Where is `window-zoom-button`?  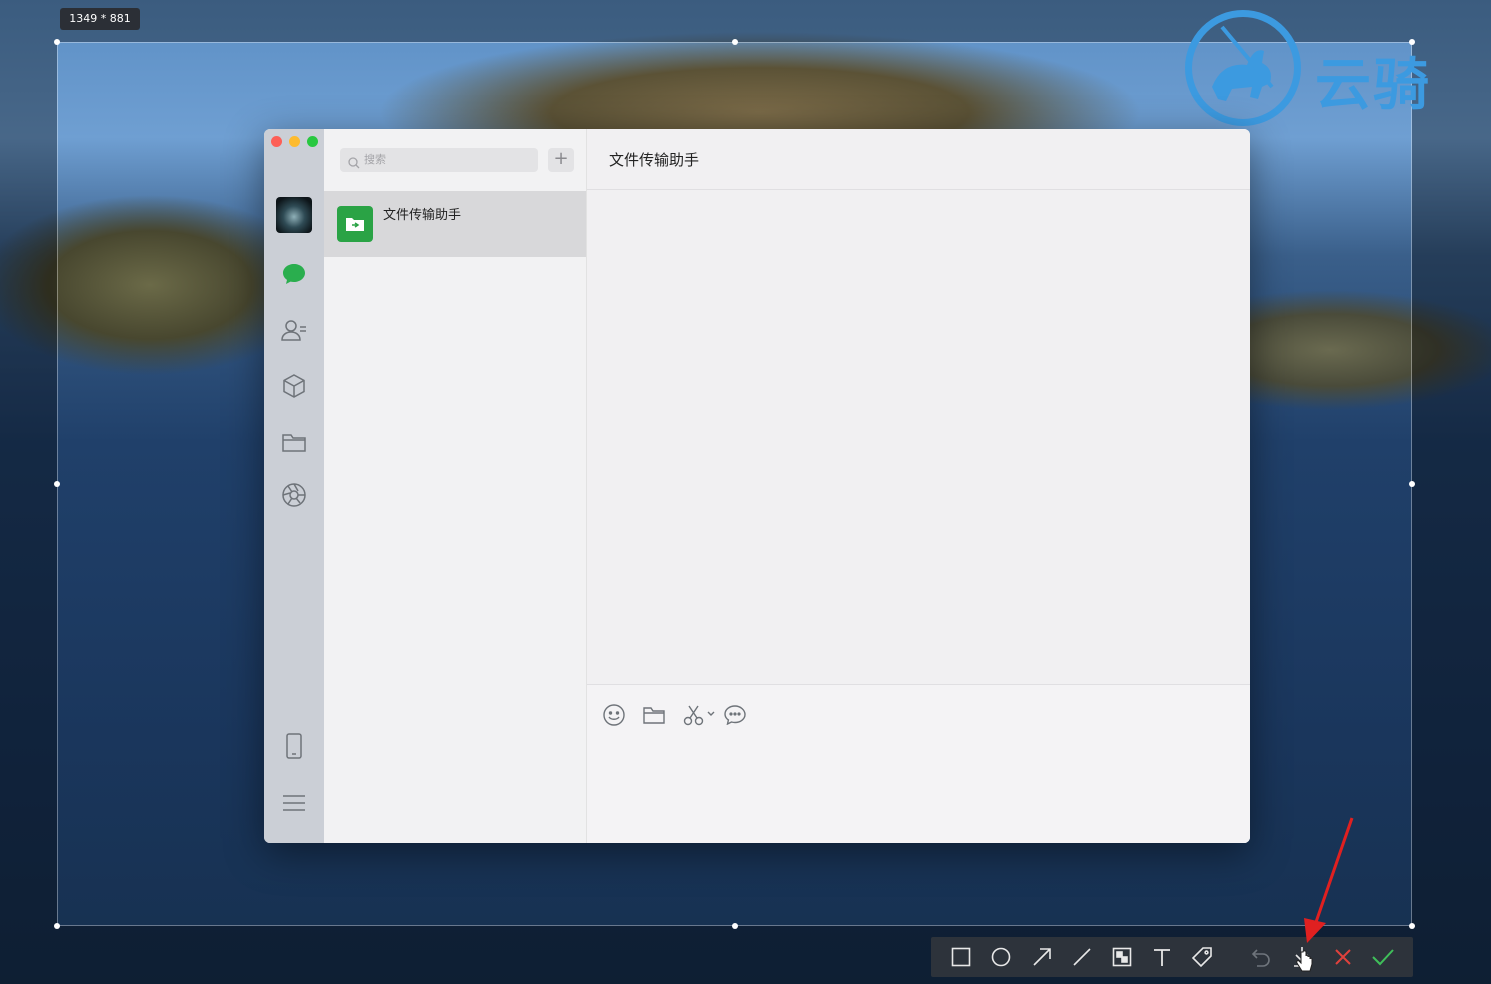 window-zoom-button is located at coordinates (312, 141).